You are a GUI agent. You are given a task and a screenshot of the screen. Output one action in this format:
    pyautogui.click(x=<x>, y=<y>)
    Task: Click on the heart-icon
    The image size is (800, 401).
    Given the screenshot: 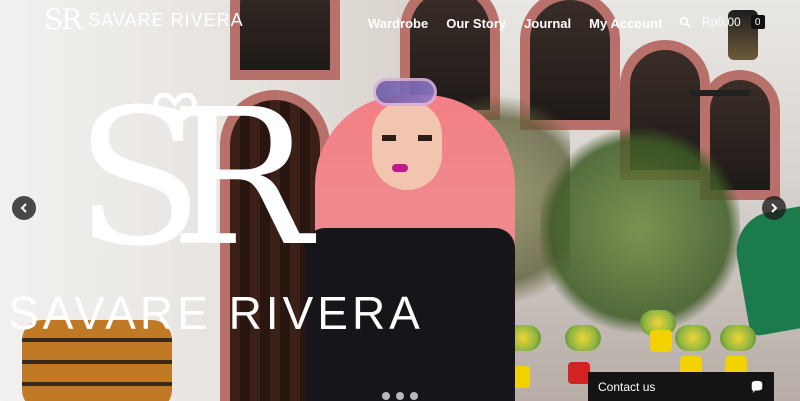 What is the action you would take?
    pyautogui.click(x=175, y=110)
    